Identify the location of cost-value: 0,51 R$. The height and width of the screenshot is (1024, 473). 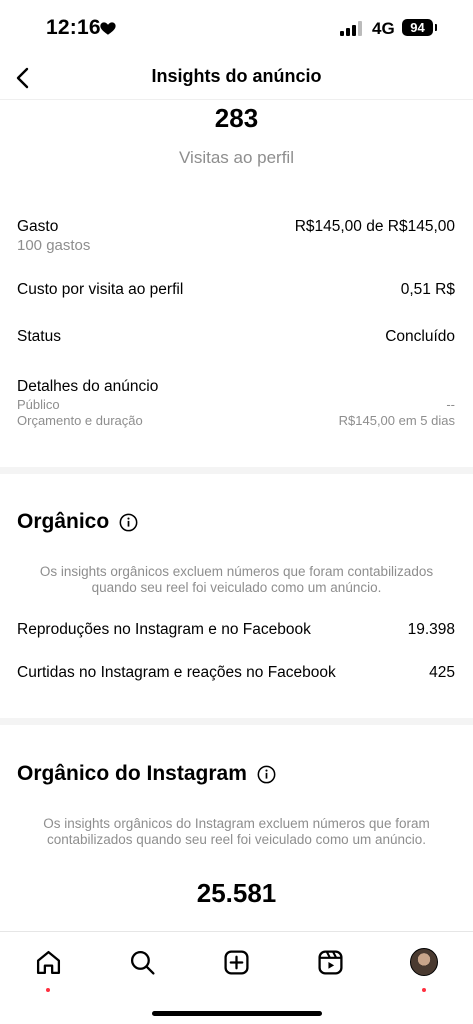
(427, 289).